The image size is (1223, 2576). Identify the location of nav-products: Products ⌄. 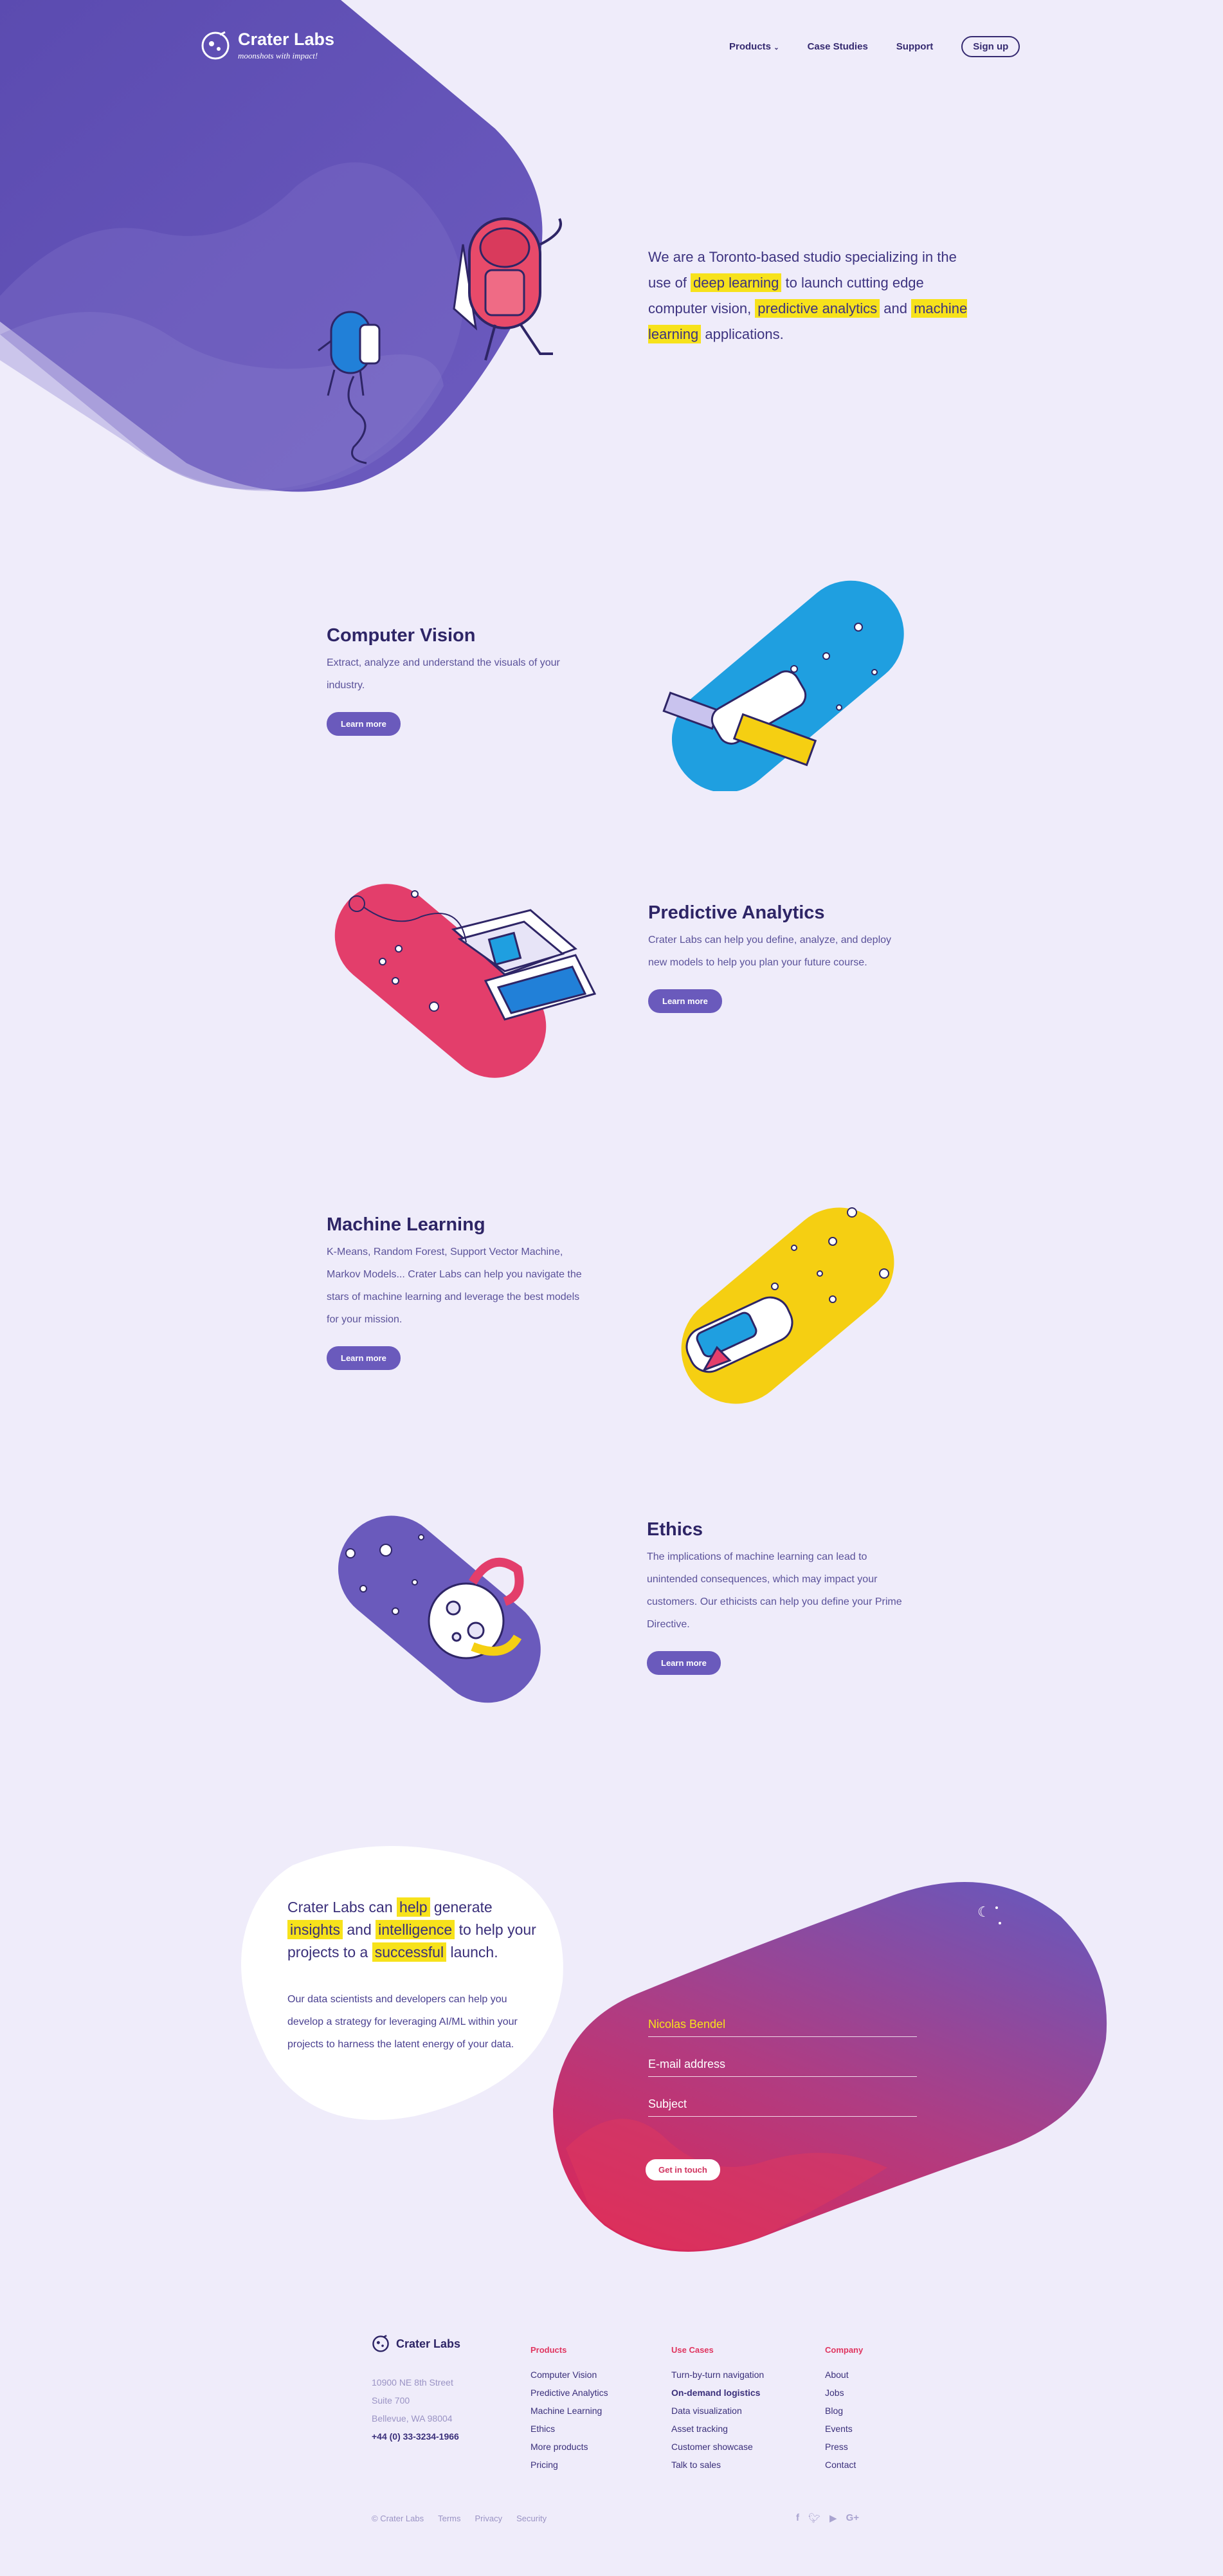
(754, 46).